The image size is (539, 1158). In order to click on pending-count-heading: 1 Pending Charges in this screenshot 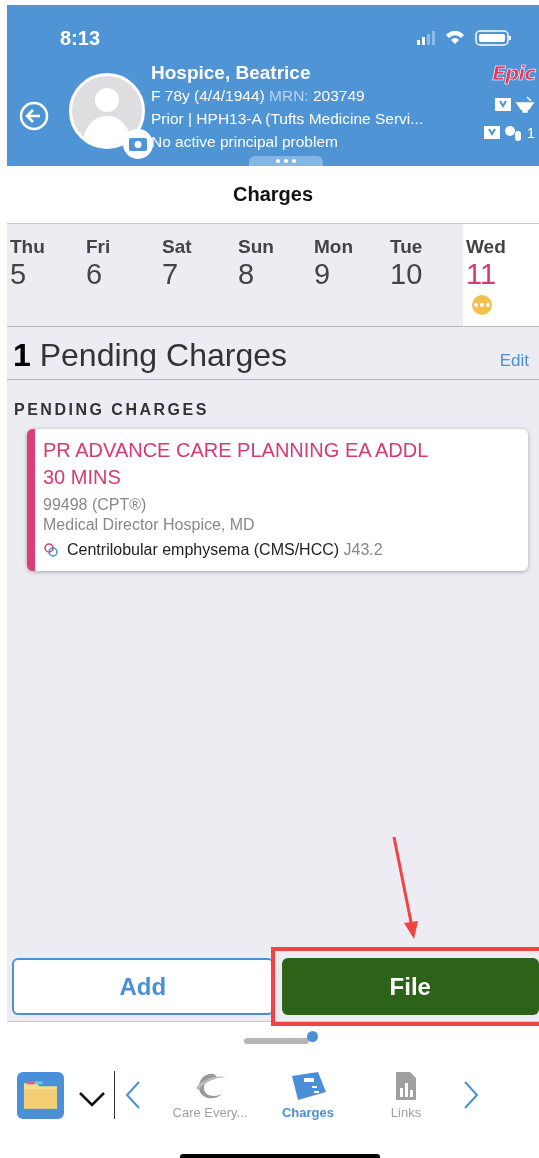, I will do `click(150, 355)`.